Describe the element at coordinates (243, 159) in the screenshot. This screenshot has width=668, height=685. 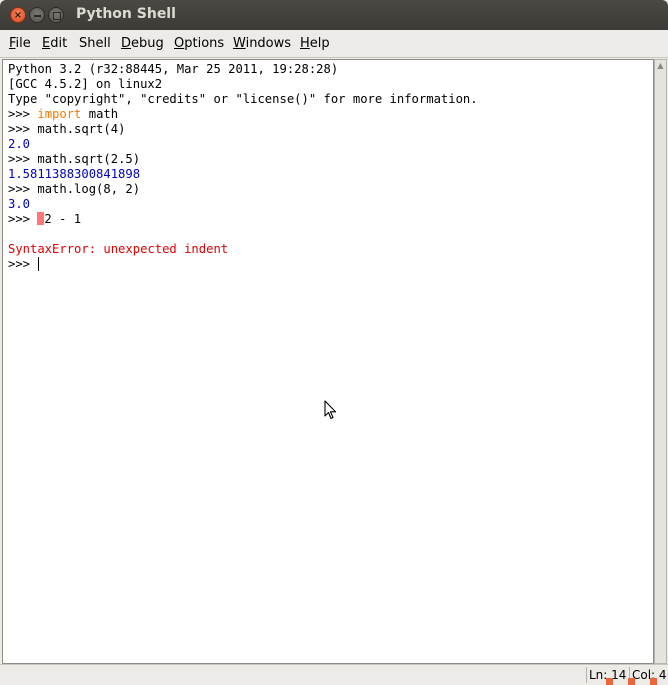
I see `shell-line: >>> math.sqrt(2.5)` at that location.